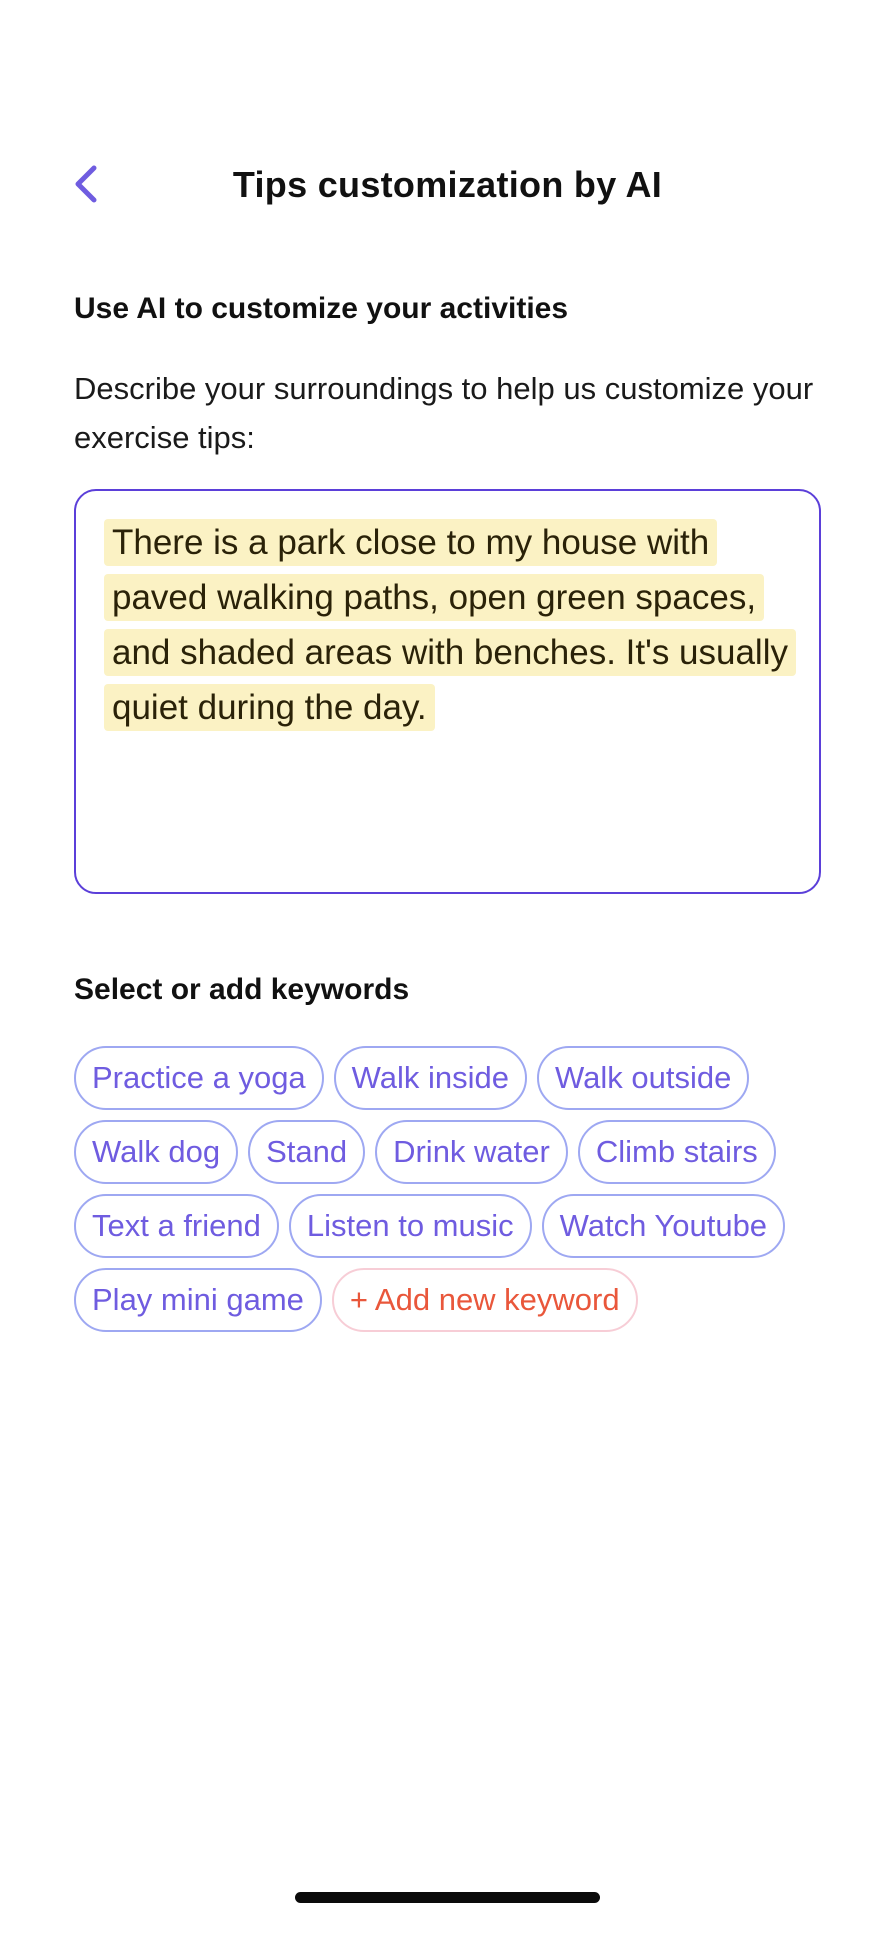  What do you see at coordinates (484, 1300) in the screenshot?
I see `add-keyword-button: + Add new keyword` at bounding box center [484, 1300].